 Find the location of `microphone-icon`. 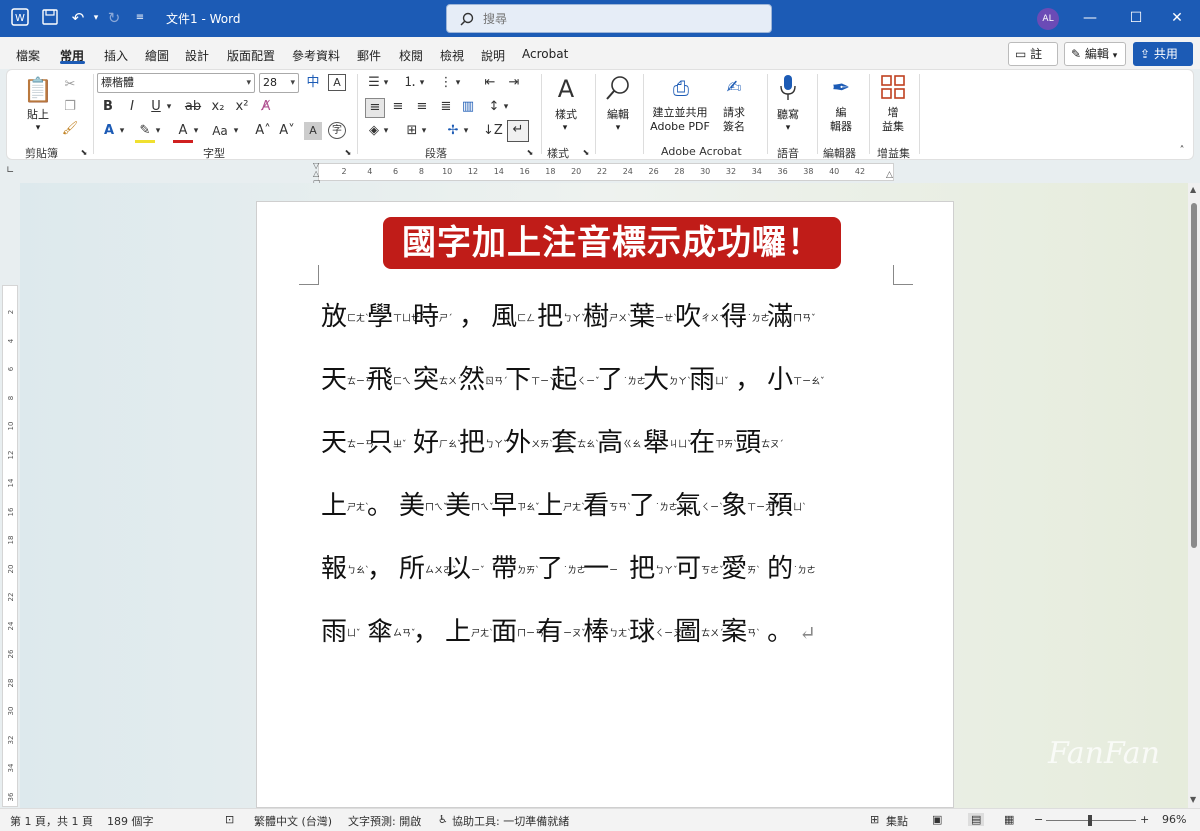

microphone-icon is located at coordinates (788, 89).